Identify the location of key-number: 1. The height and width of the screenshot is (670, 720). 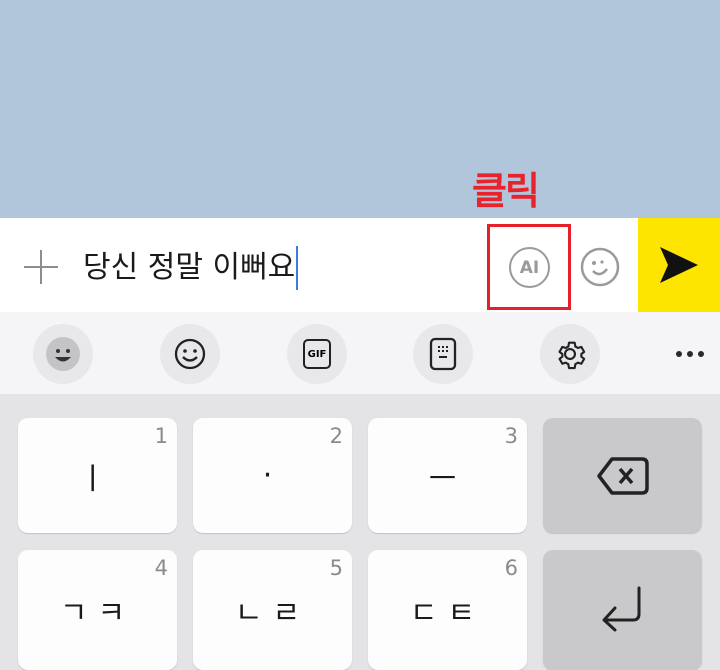
(161, 436).